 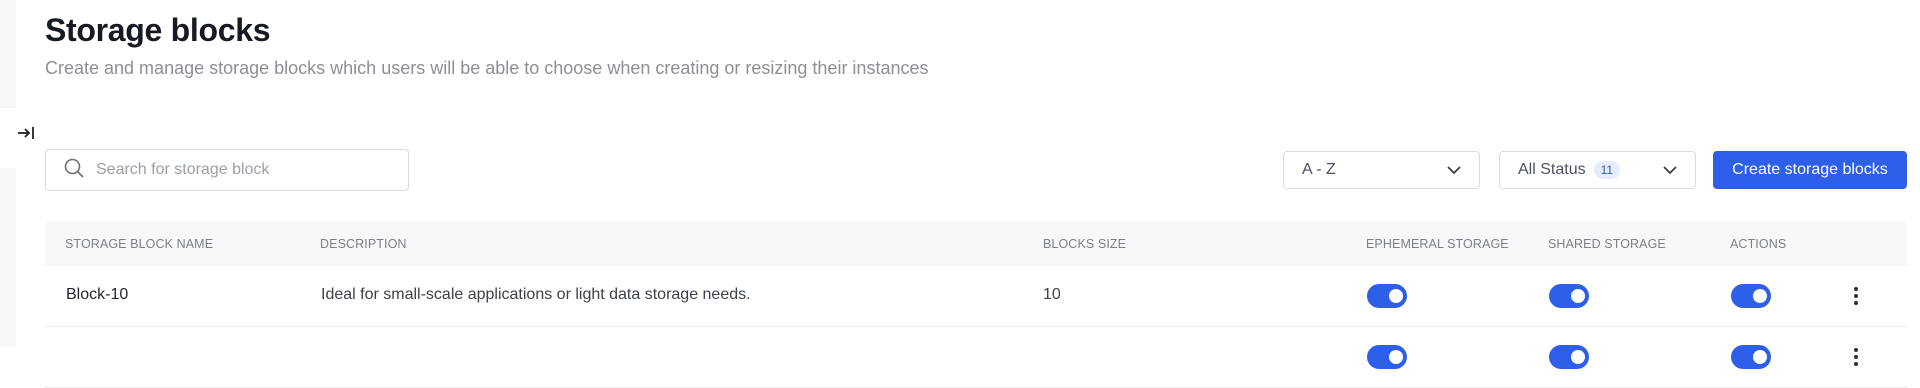 What do you see at coordinates (97, 295) in the screenshot?
I see `row-name: Block-10` at bounding box center [97, 295].